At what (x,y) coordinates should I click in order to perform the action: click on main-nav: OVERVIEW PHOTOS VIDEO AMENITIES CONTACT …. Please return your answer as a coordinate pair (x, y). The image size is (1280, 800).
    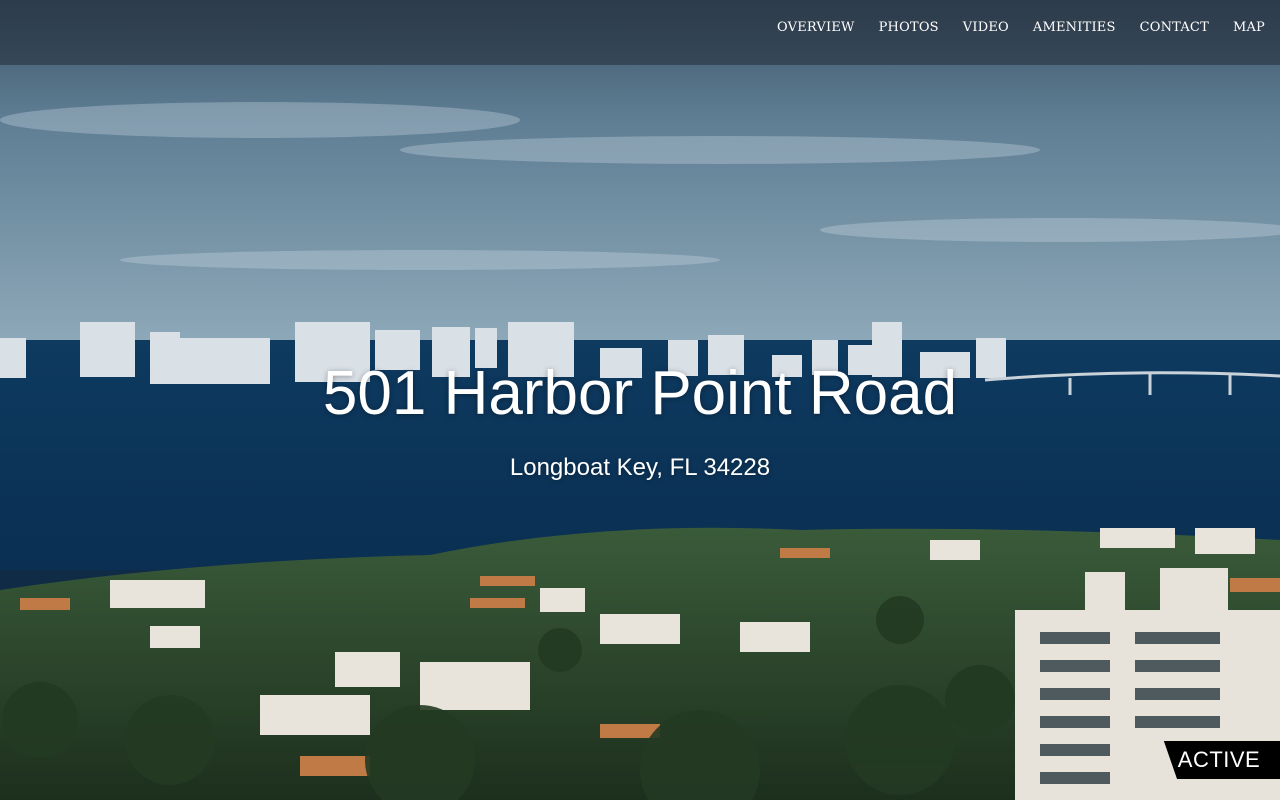
    Looking at the image, I should click on (1021, 27).